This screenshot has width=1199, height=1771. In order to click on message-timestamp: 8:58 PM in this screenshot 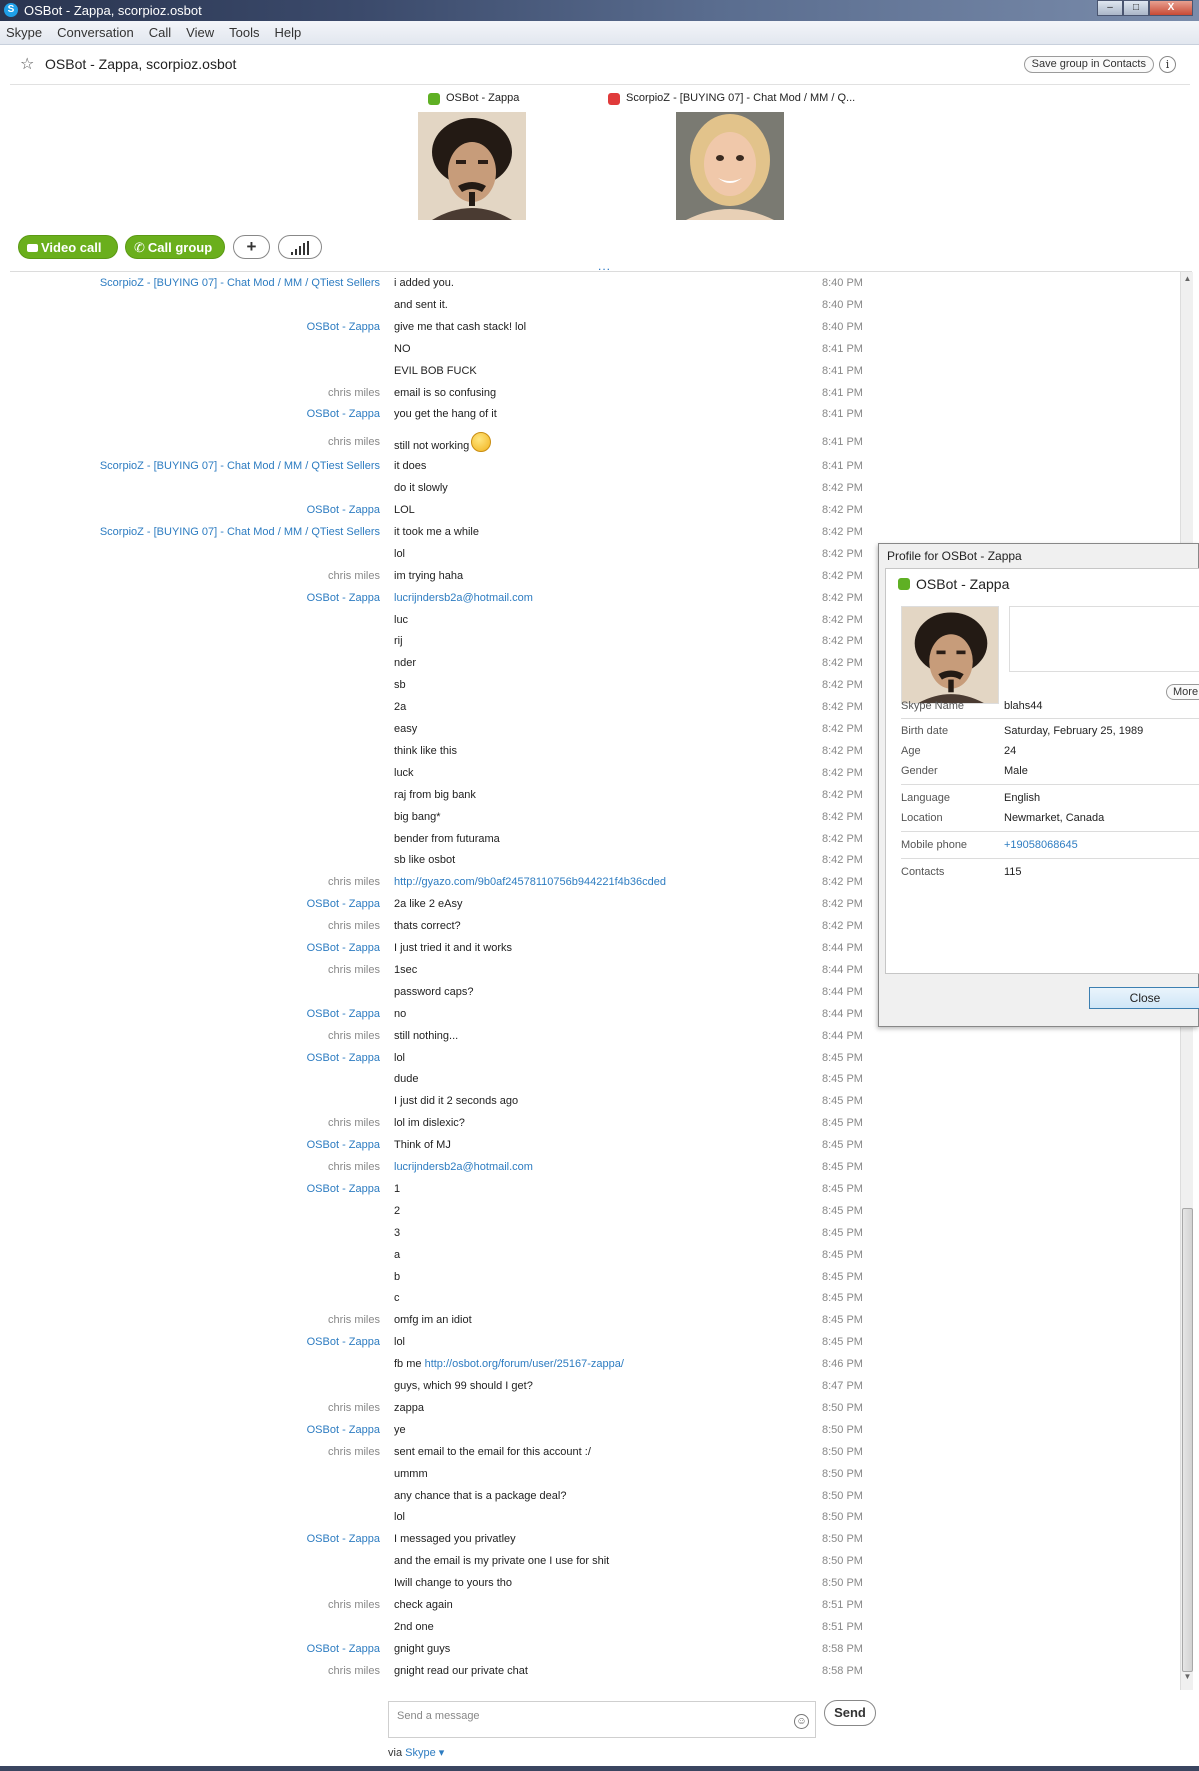, I will do `click(842, 1670)`.